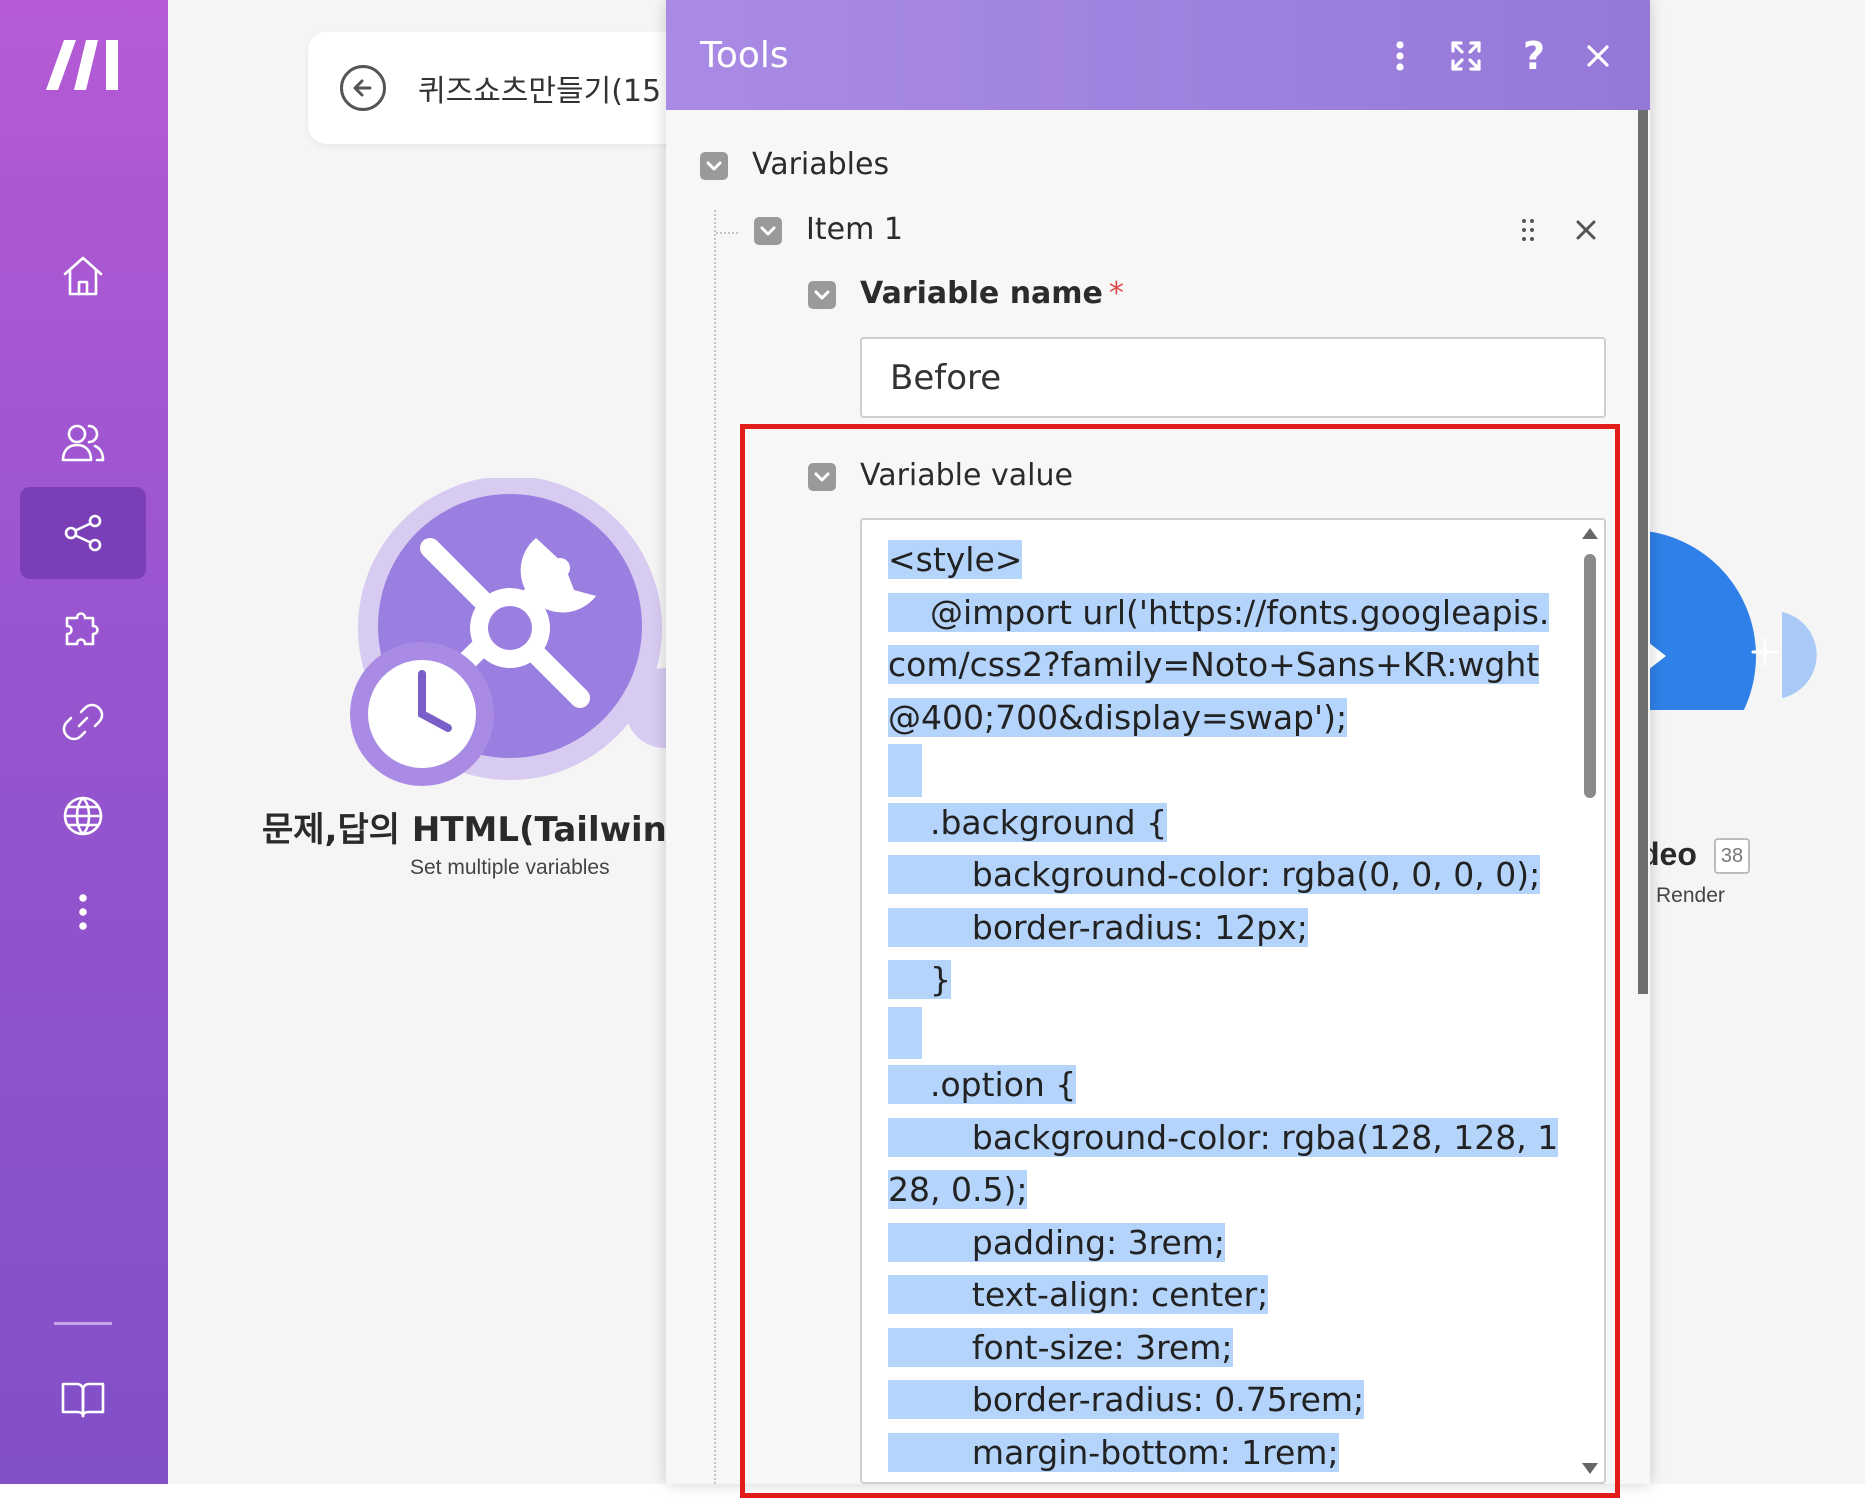  What do you see at coordinates (1057, 1242) in the screenshot?
I see `code-line-text: padding: 3rem;` at bounding box center [1057, 1242].